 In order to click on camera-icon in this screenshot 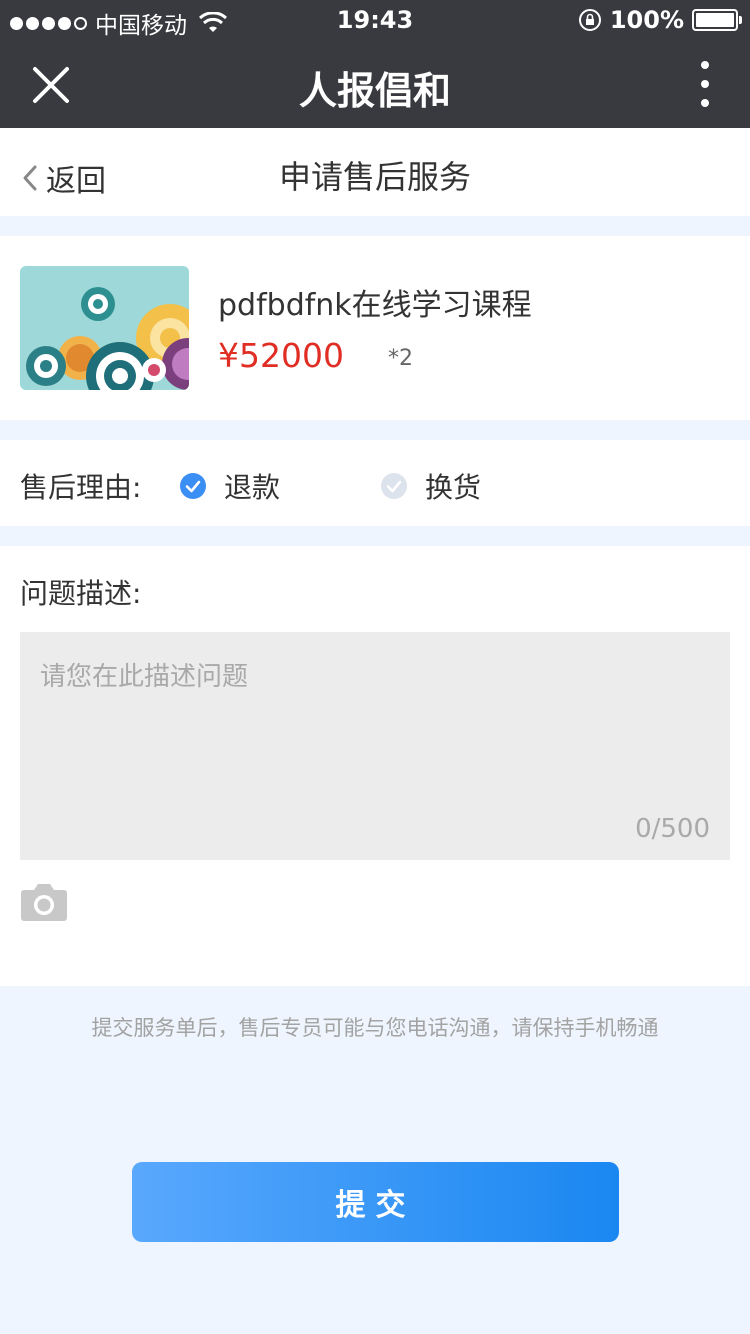, I will do `click(44, 901)`.